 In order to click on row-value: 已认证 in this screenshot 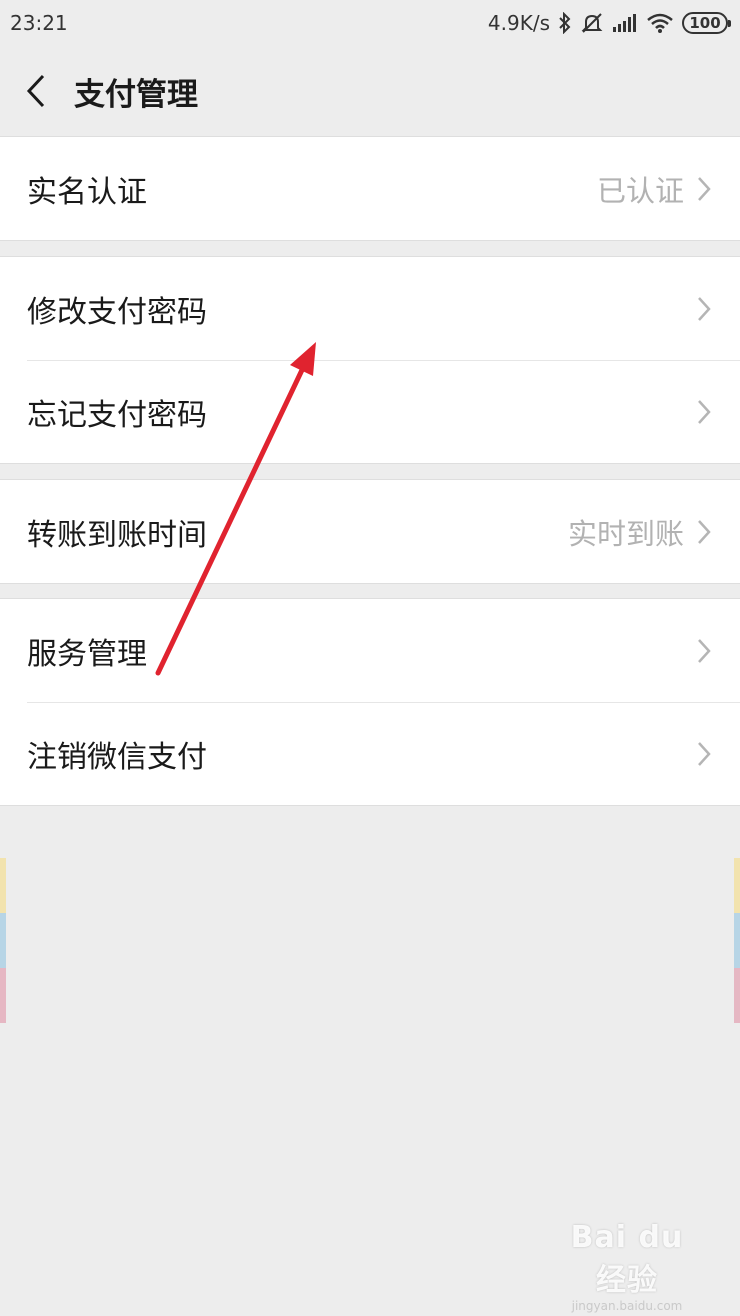, I will do `click(640, 190)`.